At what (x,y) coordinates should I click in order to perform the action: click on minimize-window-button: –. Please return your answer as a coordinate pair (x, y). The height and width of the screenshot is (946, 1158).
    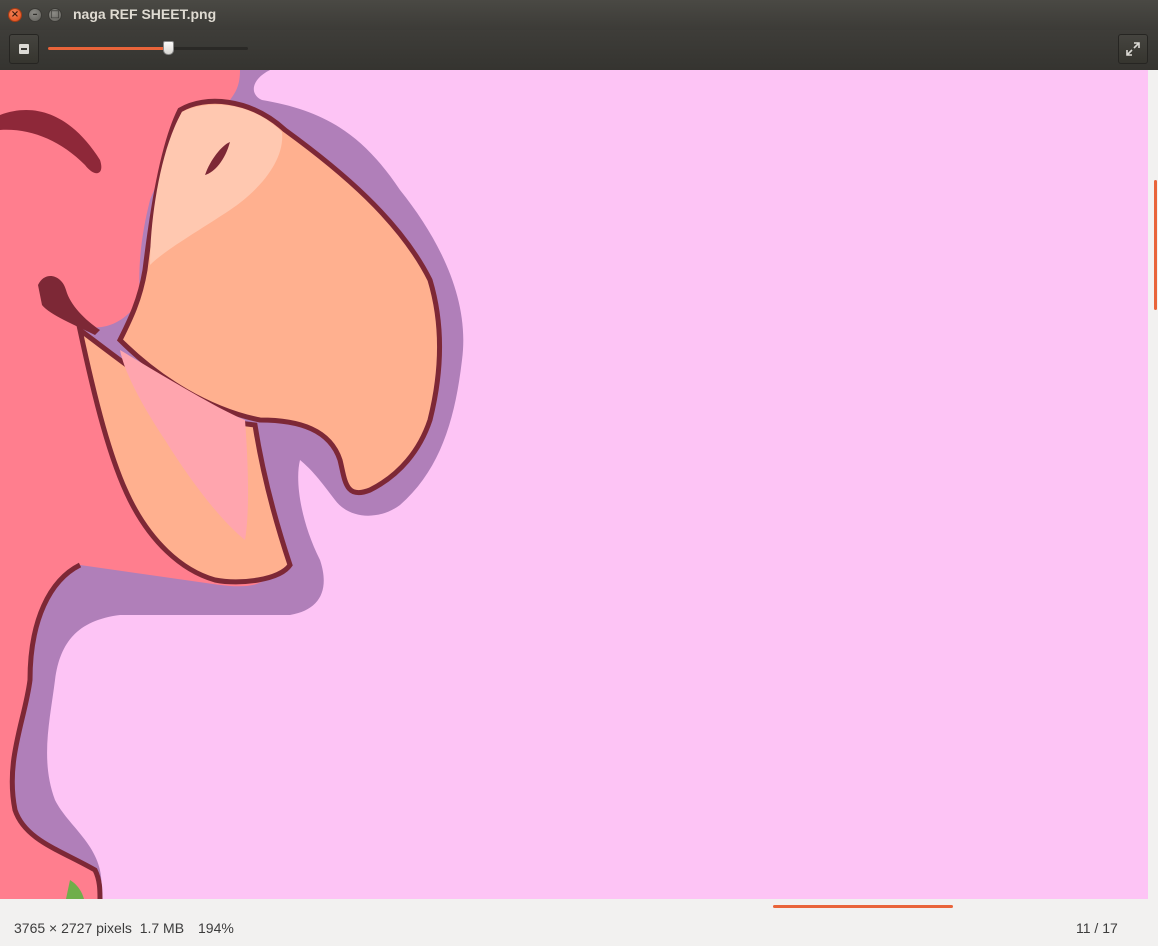
    Looking at the image, I should click on (35, 15).